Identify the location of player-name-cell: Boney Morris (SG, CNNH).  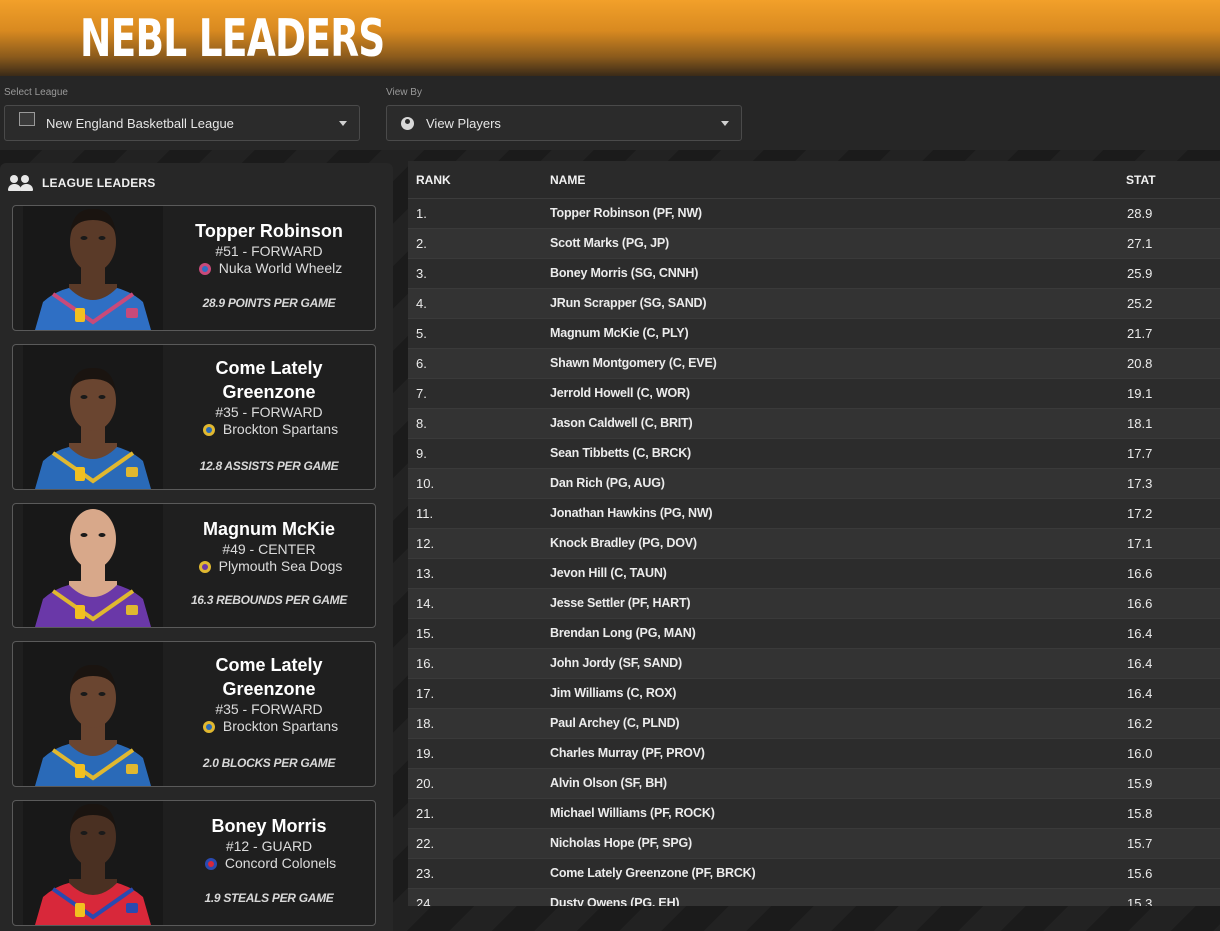
(624, 273).